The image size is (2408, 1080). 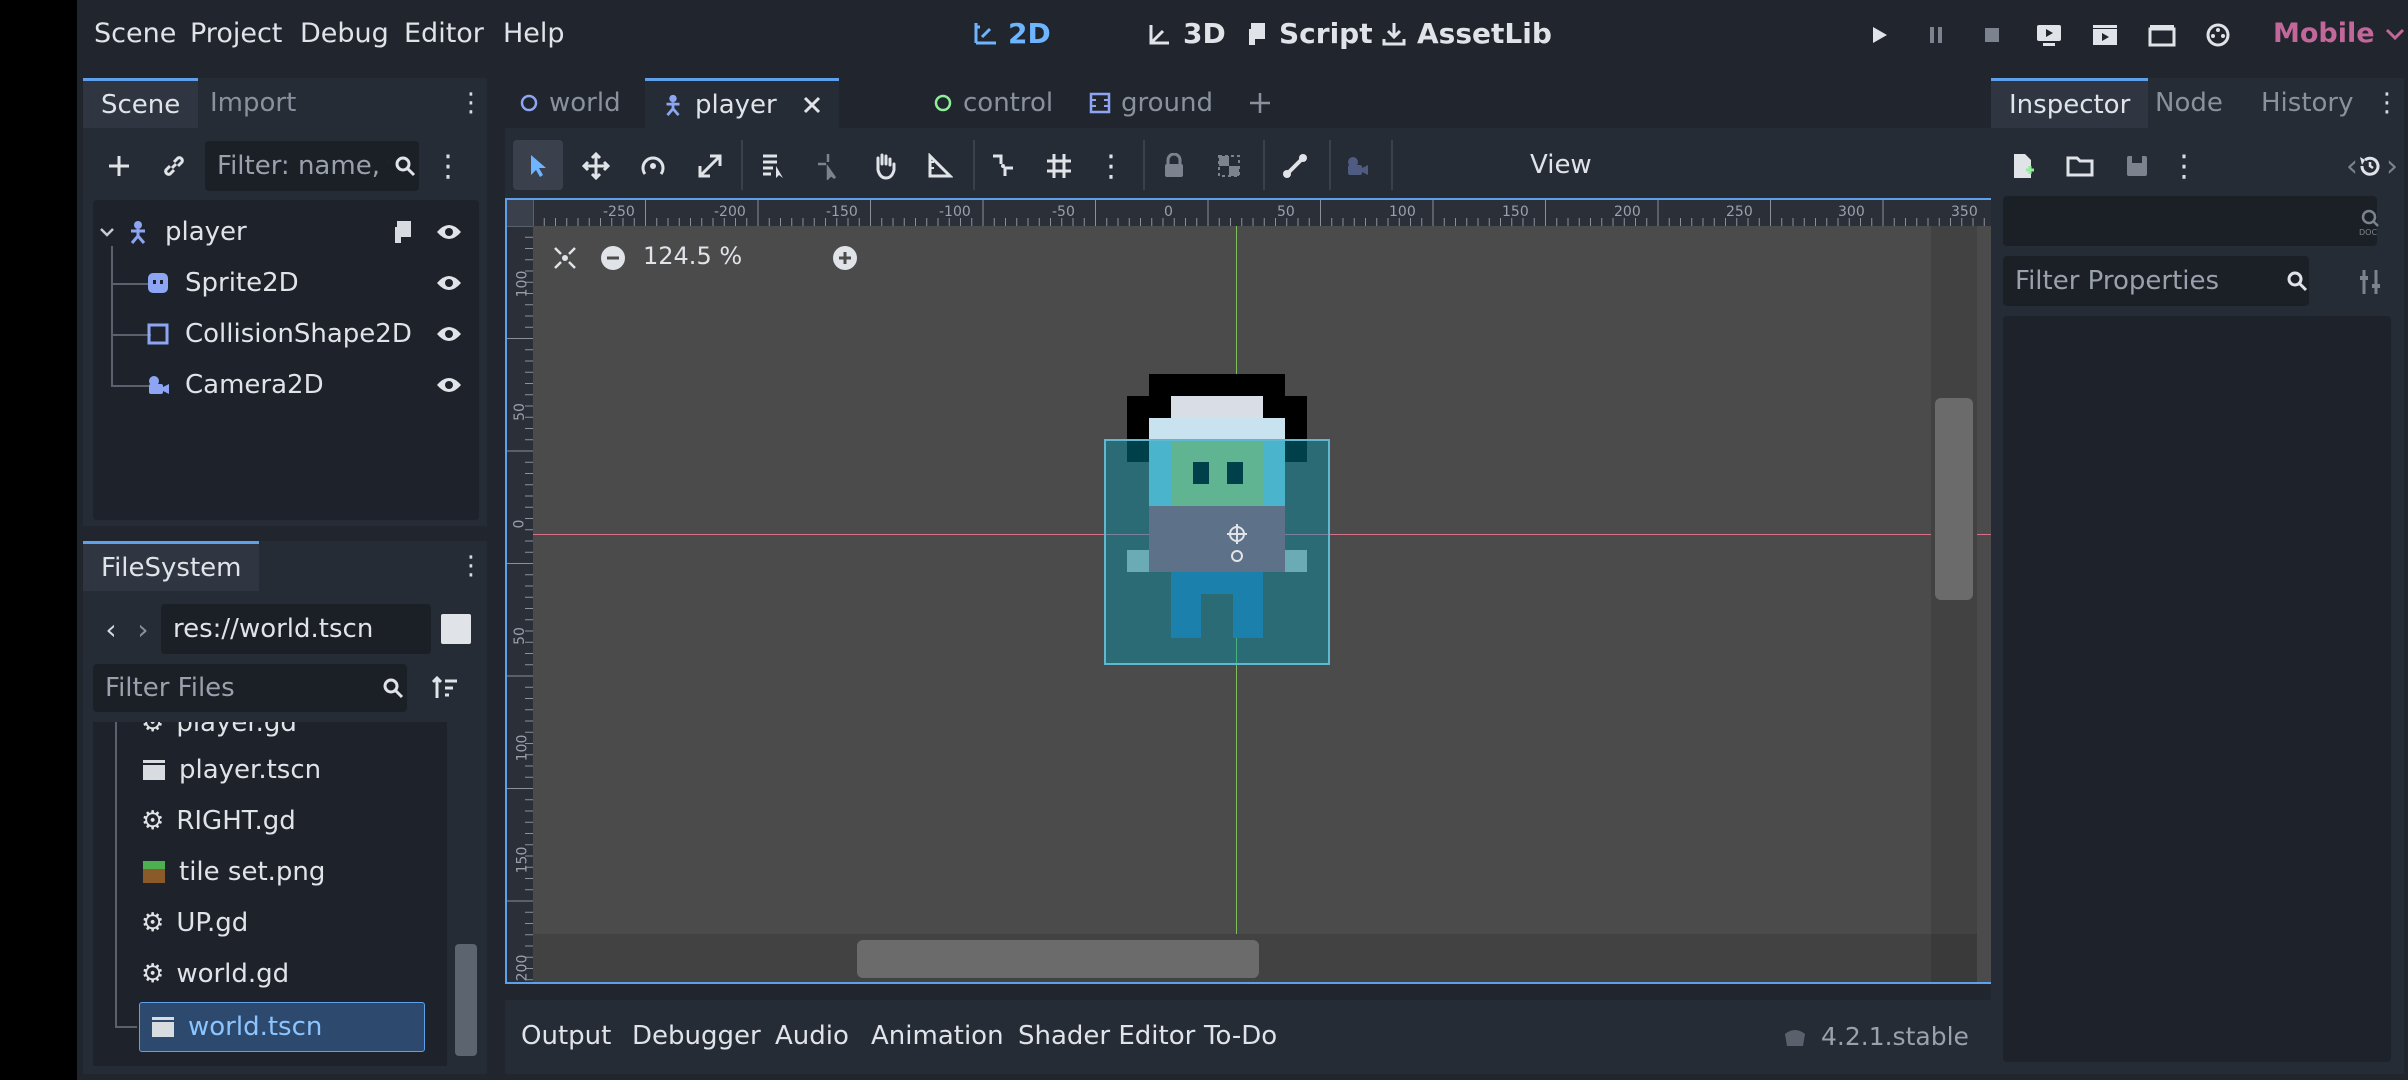 I want to click on stop-button, so click(x=1992, y=35).